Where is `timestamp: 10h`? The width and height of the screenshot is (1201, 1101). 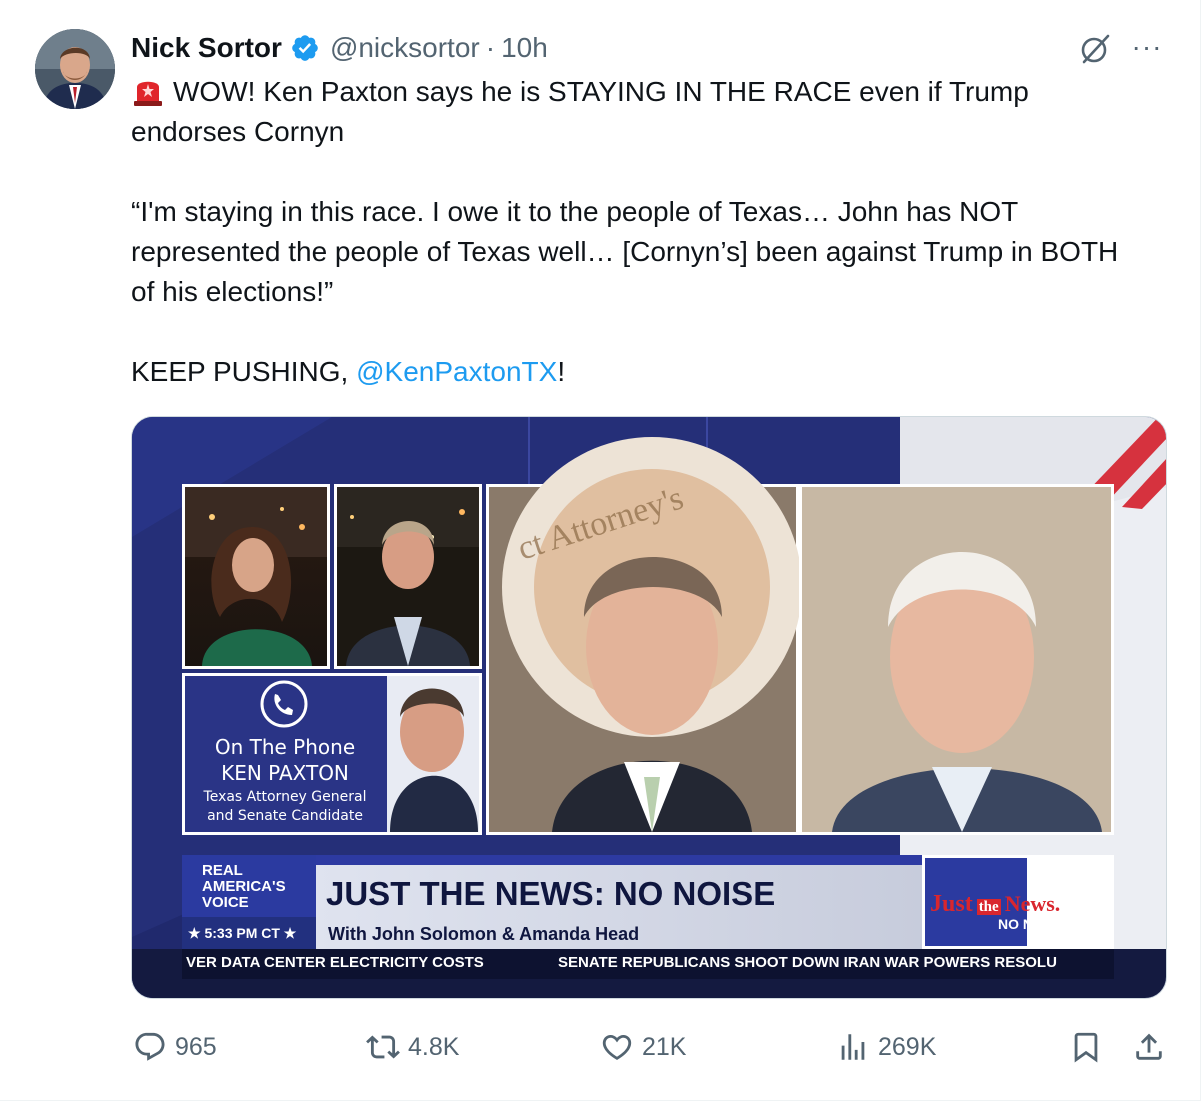 timestamp: 10h is located at coordinates (524, 48).